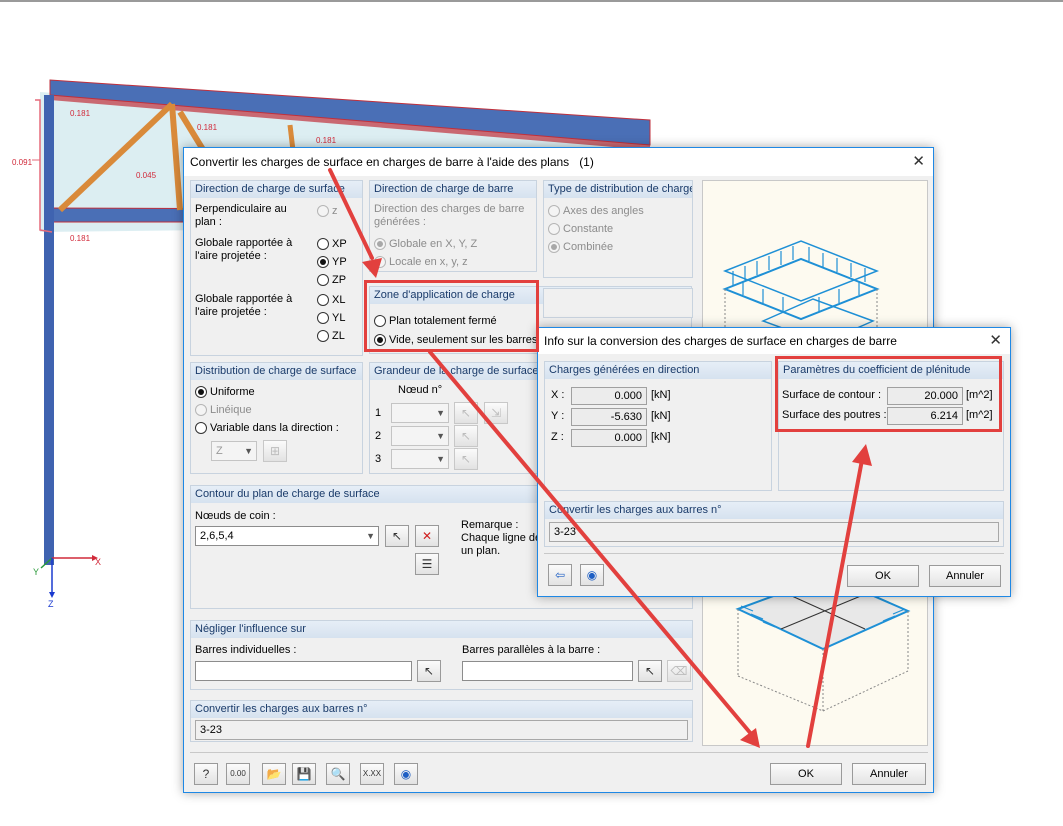  I want to click on perpendicular-label: Perpendiculaire au plan :, so click(241, 215).